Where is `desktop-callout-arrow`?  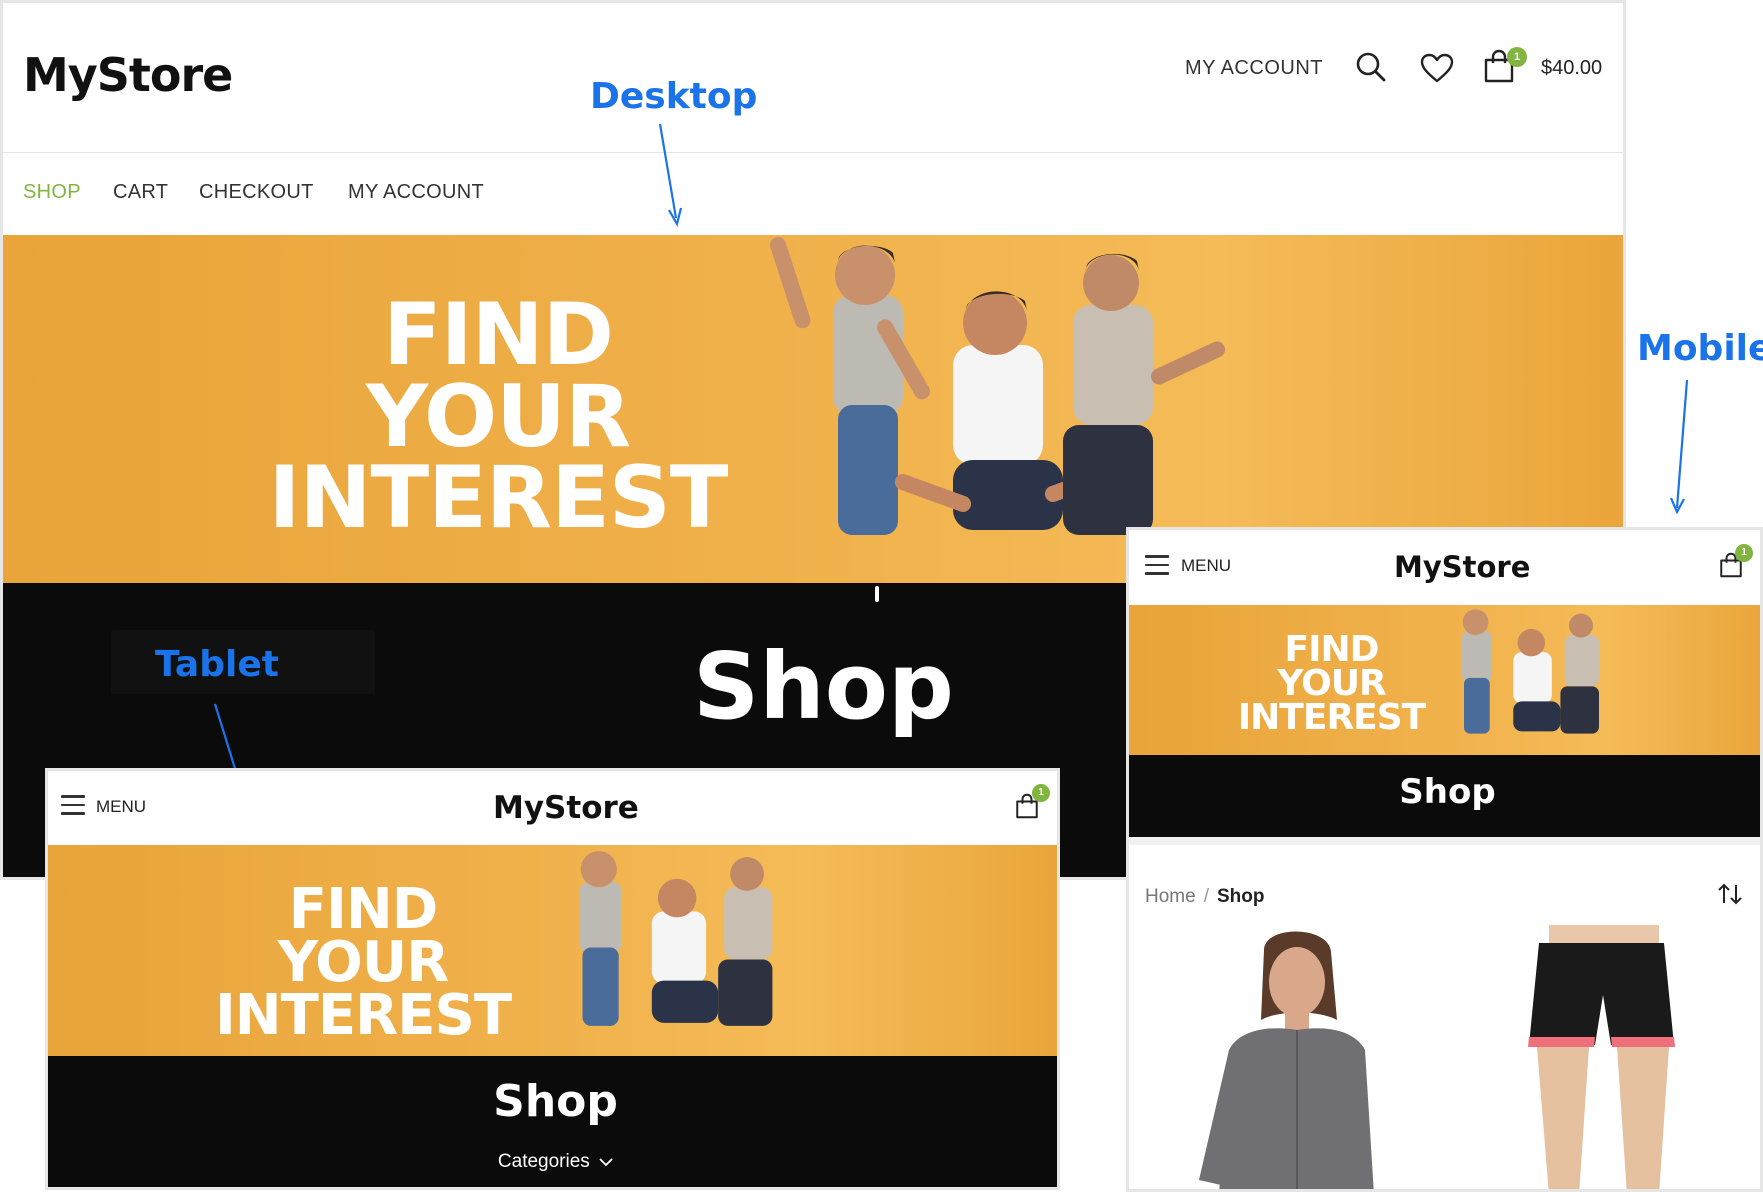 desktop-callout-arrow is located at coordinates (670, 175).